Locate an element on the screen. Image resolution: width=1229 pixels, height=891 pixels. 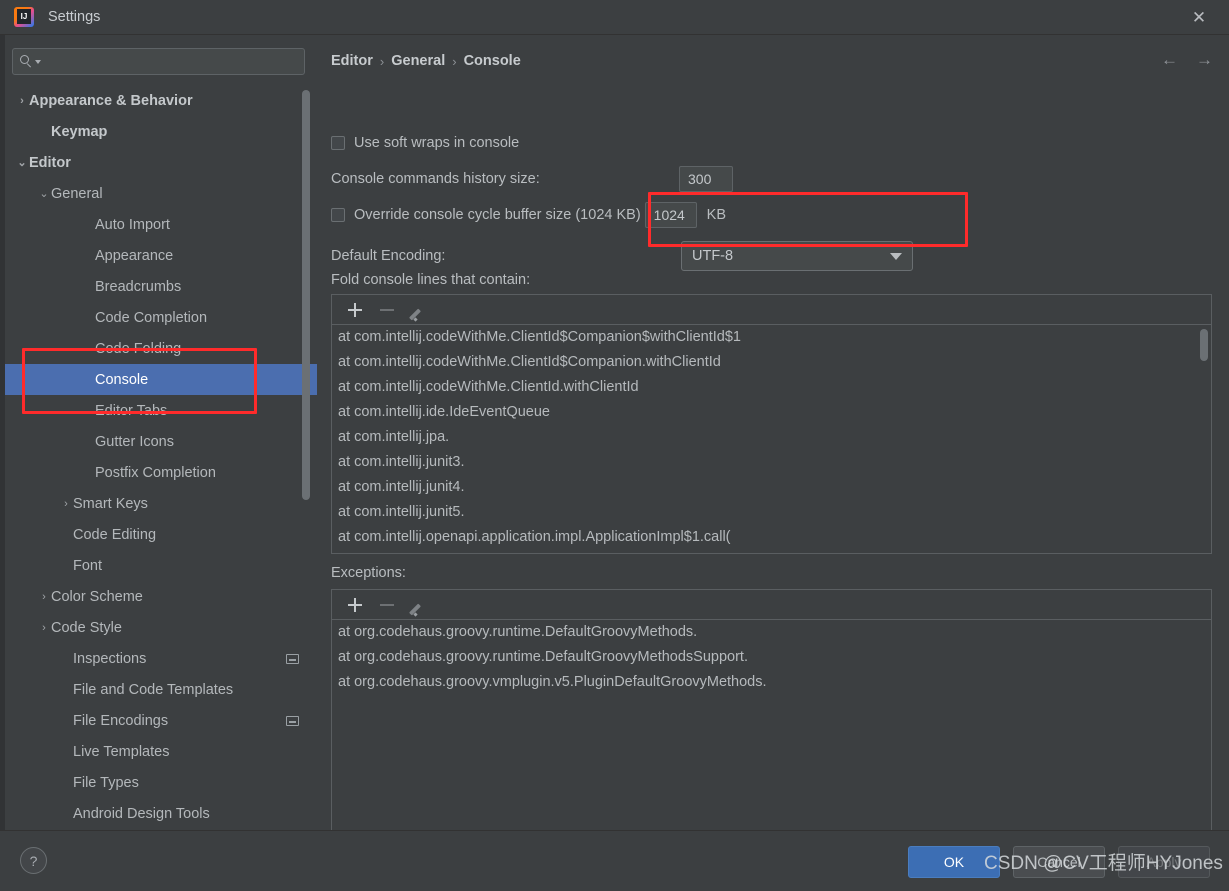
sidebar-item-code-folding: Code Folding is located at coordinates (161, 348).